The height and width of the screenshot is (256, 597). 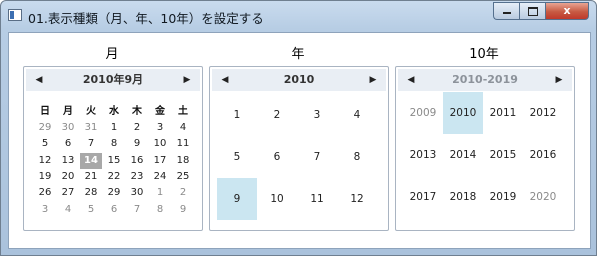 I want to click on year-cell: 2016, so click(x=543, y=155).